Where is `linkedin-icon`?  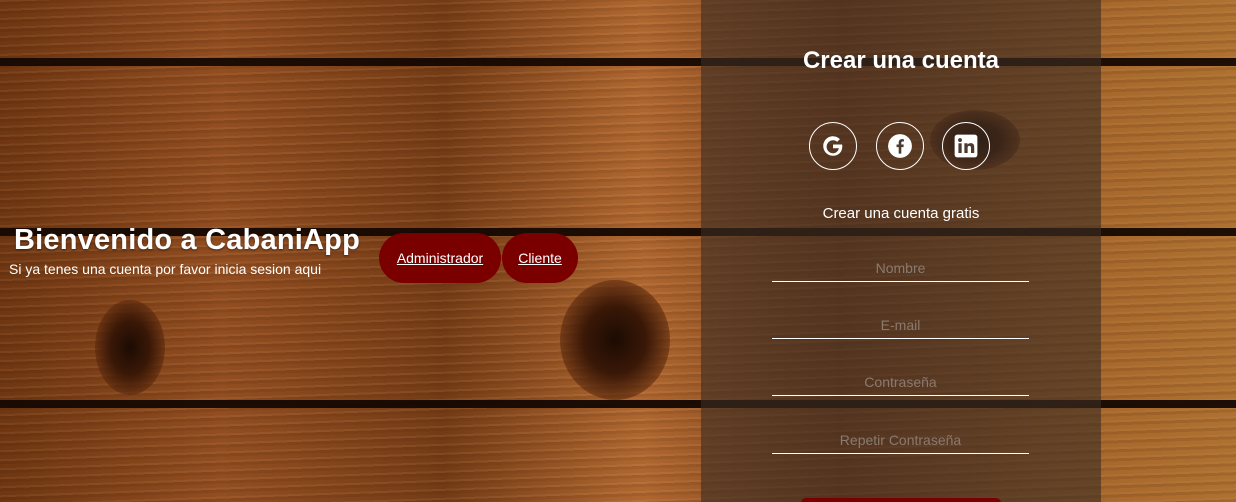
linkedin-icon is located at coordinates (966, 146).